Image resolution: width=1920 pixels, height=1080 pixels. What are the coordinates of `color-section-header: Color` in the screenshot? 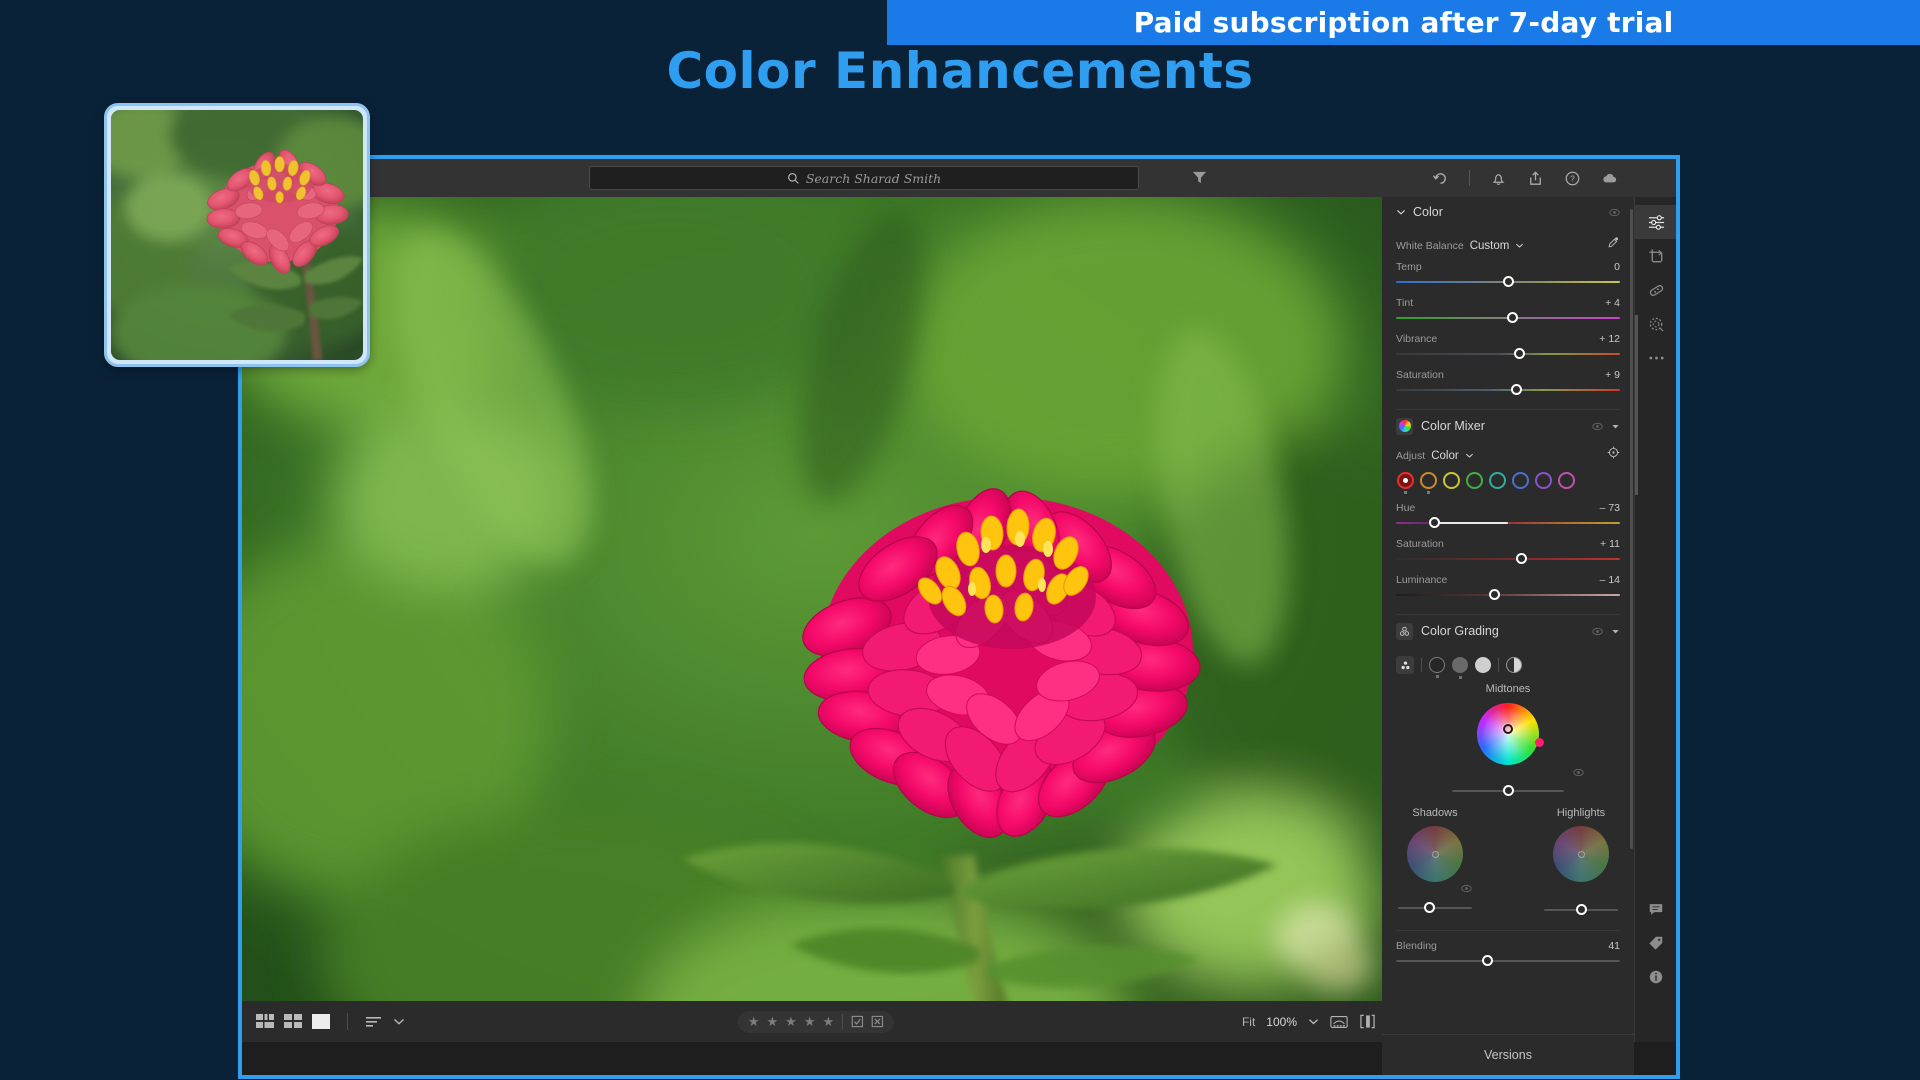 It's located at (1508, 212).